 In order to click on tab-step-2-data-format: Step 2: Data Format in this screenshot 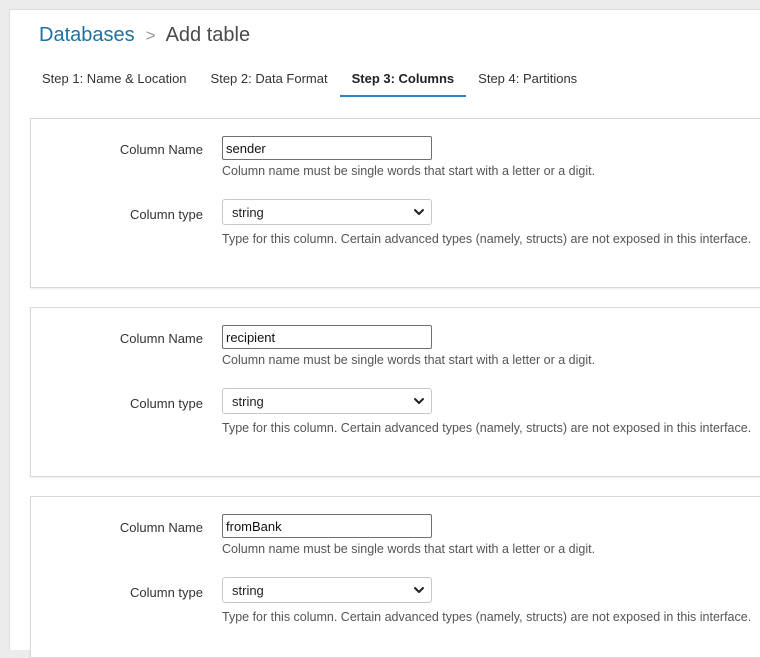, I will do `click(269, 80)`.